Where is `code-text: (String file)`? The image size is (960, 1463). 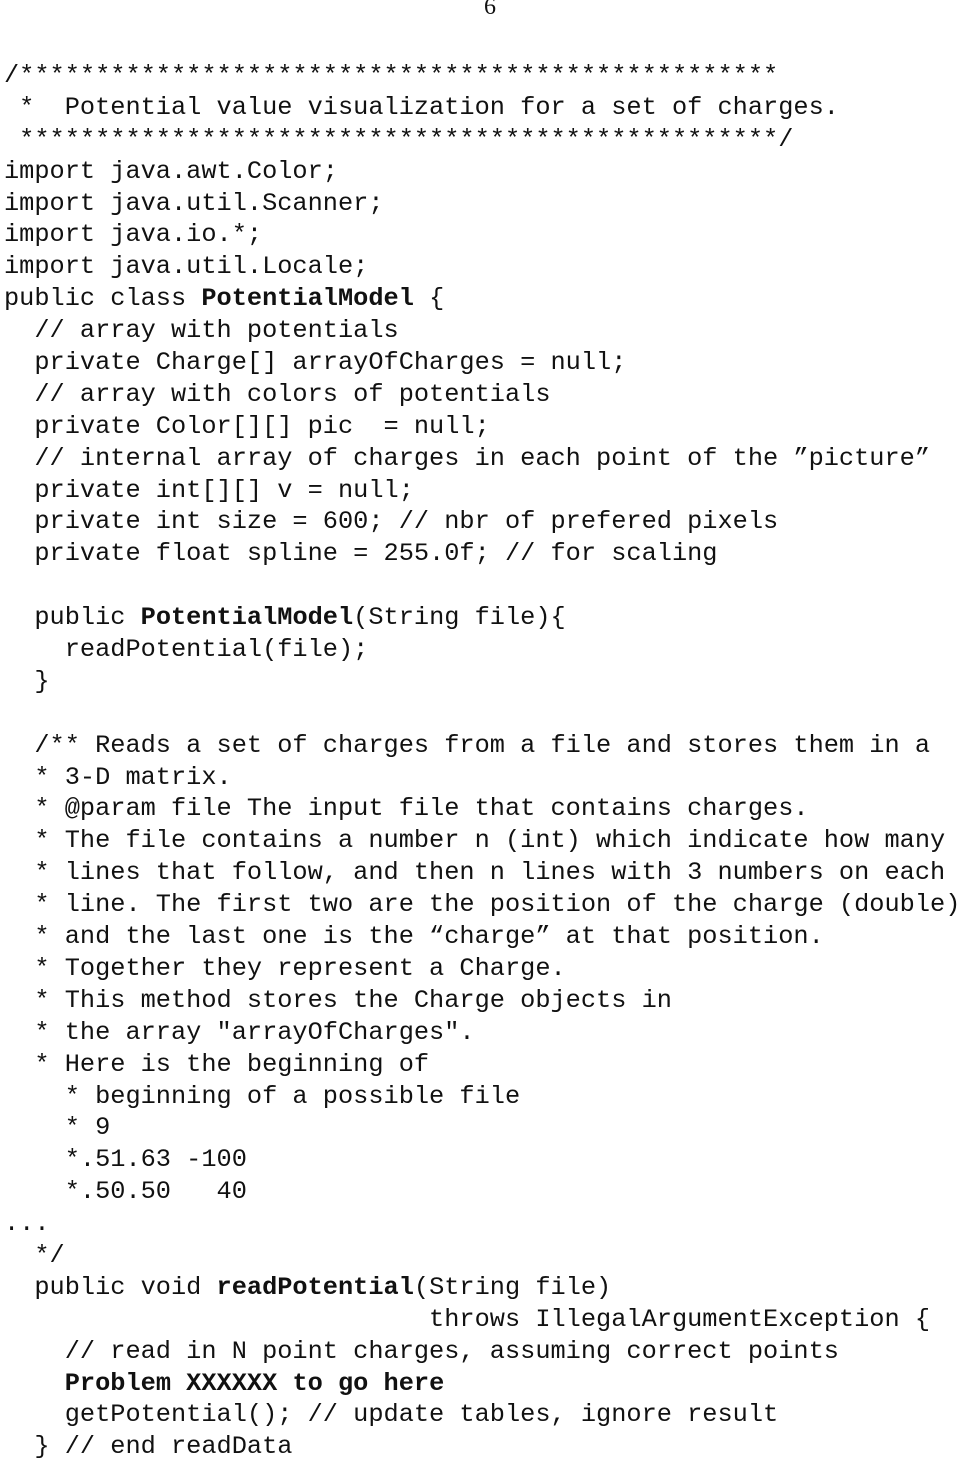
code-text: (String file) is located at coordinates (512, 1287).